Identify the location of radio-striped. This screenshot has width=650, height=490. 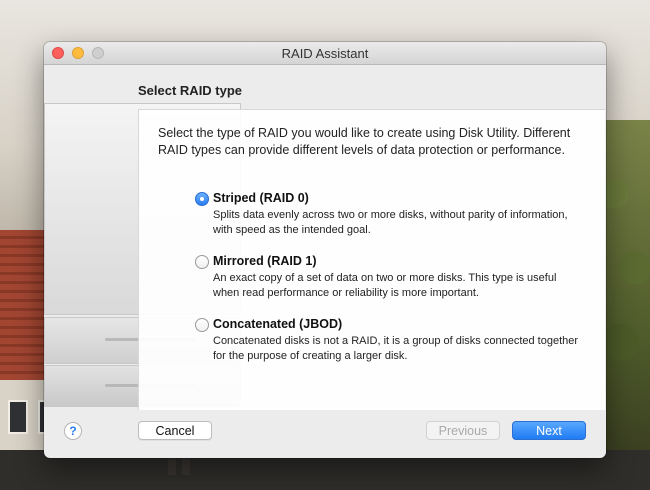
(202, 199).